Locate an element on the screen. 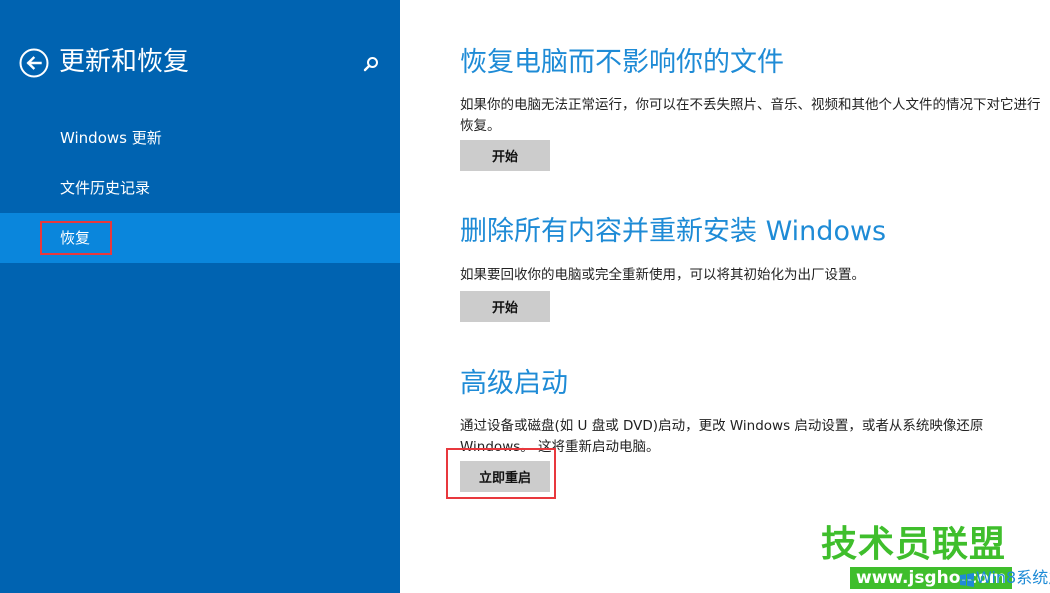 This screenshot has width=1050, height=593. sidebar-item-file-history: 文件历史记录 is located at coordinates (200, 188).